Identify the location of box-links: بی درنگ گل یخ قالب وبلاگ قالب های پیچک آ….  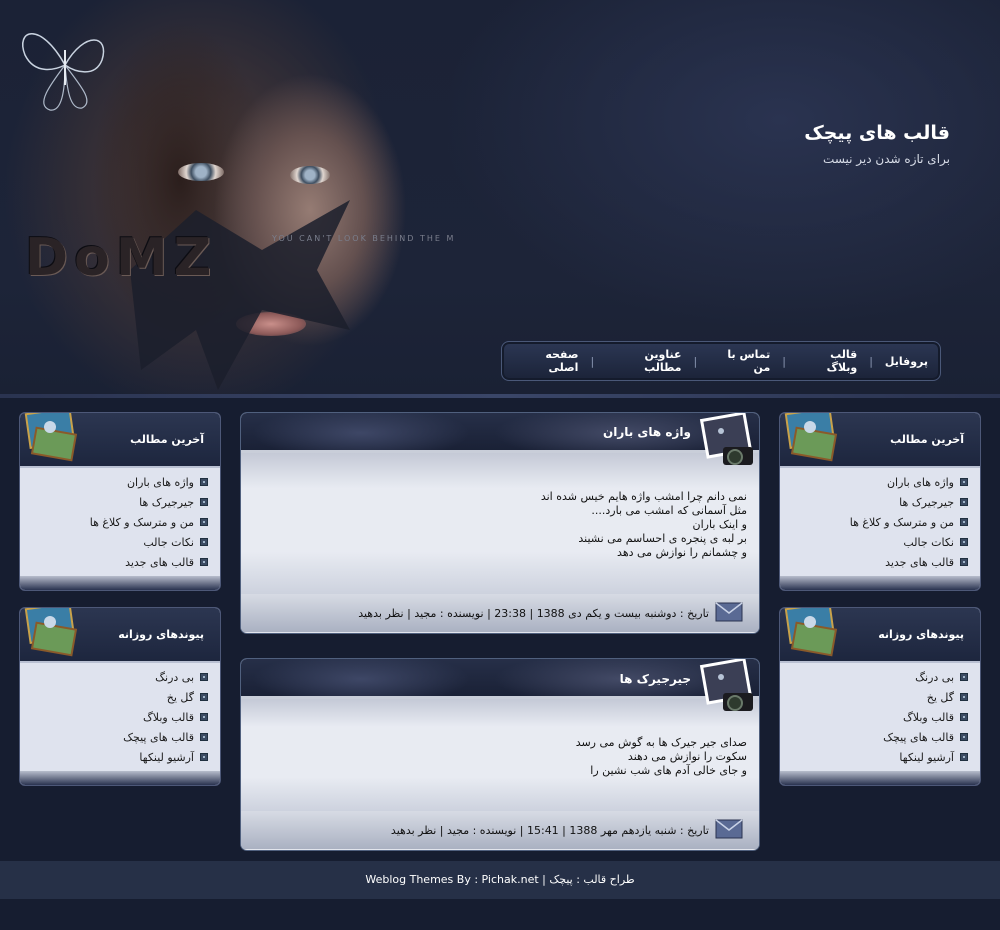
(120, 717).